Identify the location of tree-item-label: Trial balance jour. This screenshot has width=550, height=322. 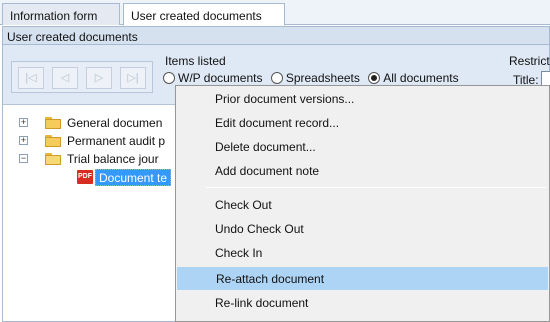
(113, 159).